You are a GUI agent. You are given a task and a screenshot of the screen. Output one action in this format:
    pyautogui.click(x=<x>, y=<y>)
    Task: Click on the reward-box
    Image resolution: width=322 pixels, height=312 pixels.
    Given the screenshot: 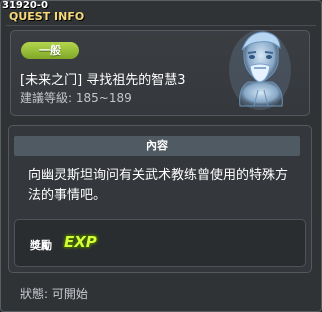 What is the action you would take?
    pyautogui.click(x=160, y=243)
    